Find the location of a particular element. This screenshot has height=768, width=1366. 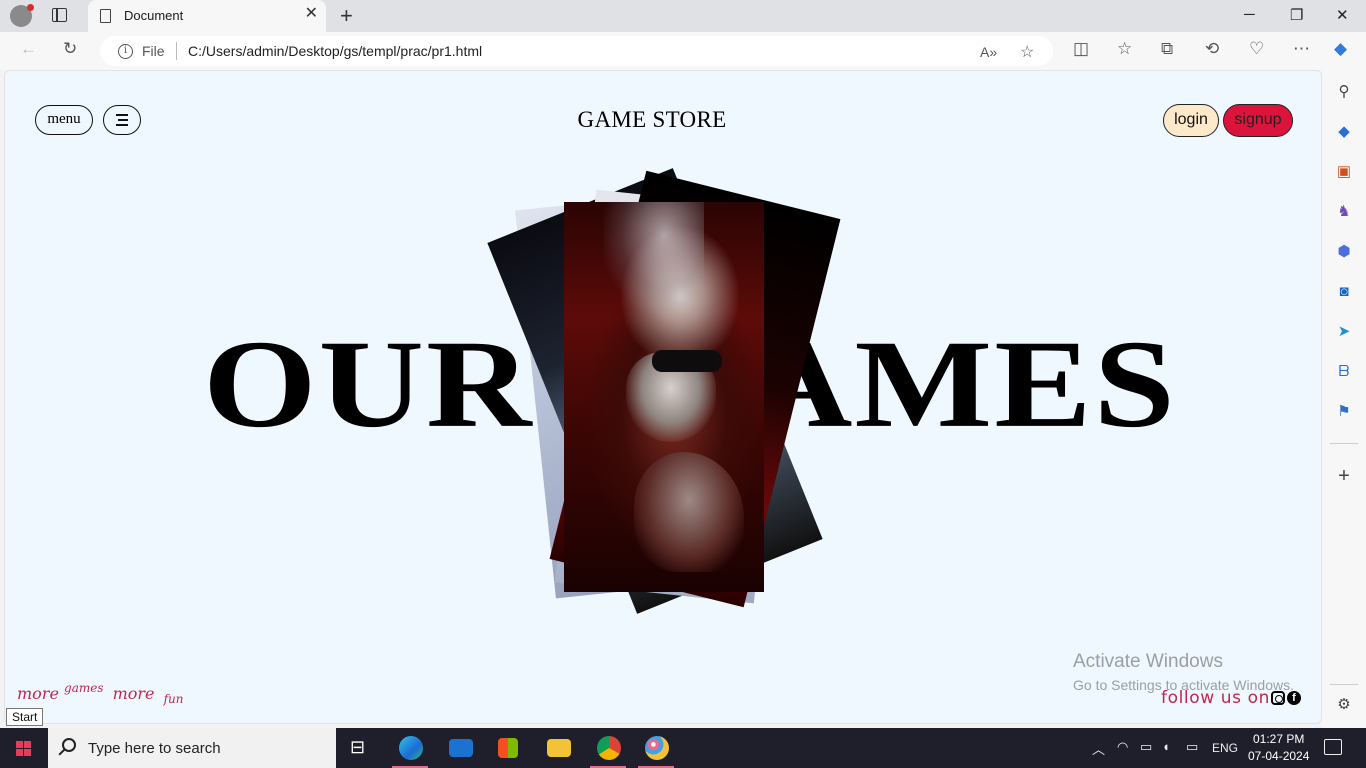

sidebar-outlook-icon: ◙ is located at coordinates (1344, 292).